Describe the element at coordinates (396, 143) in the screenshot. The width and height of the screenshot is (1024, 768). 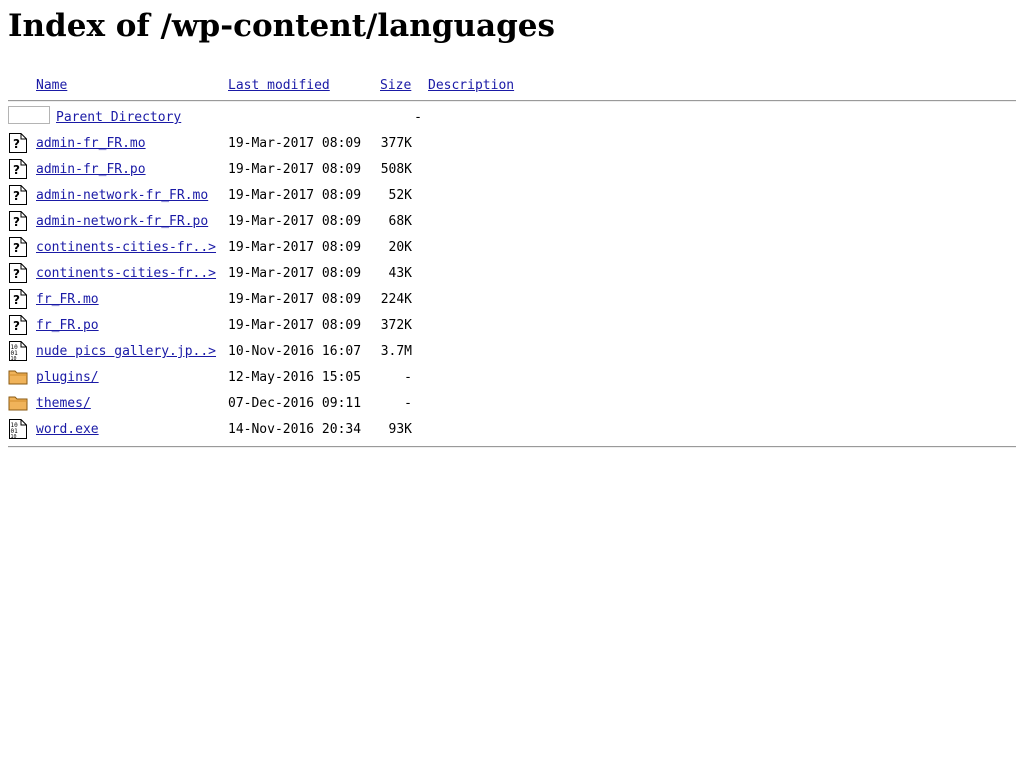
I see `file-size: 377K` at that location.